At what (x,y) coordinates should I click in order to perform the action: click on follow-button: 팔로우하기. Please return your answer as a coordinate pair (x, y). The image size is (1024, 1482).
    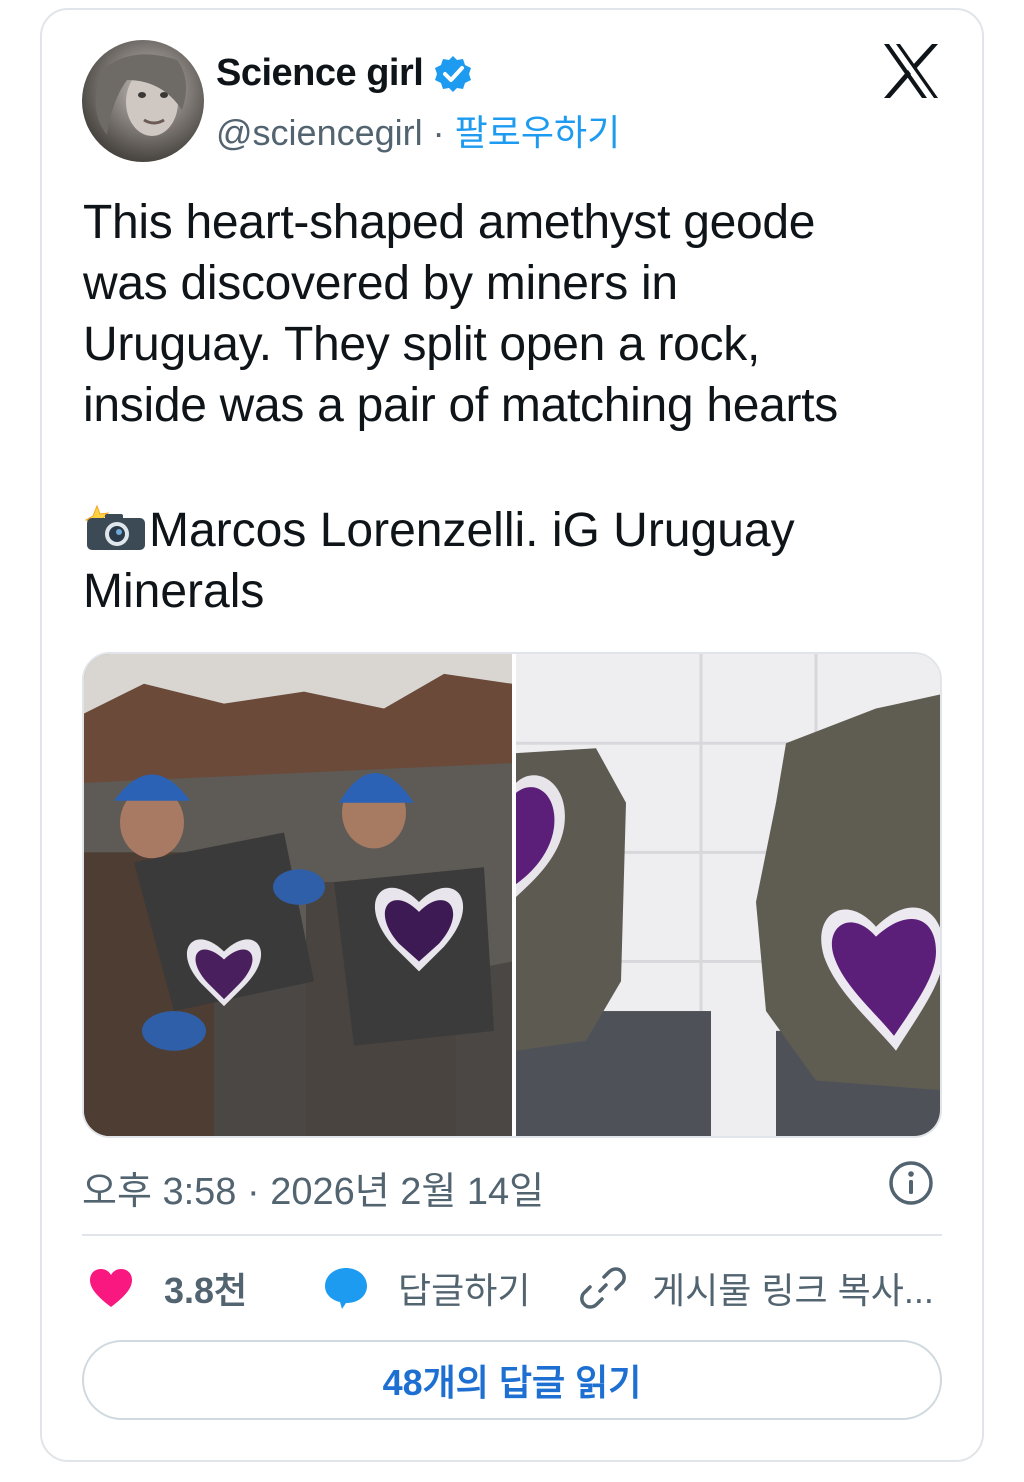
    Looking at the image, I should click on (538, 132).